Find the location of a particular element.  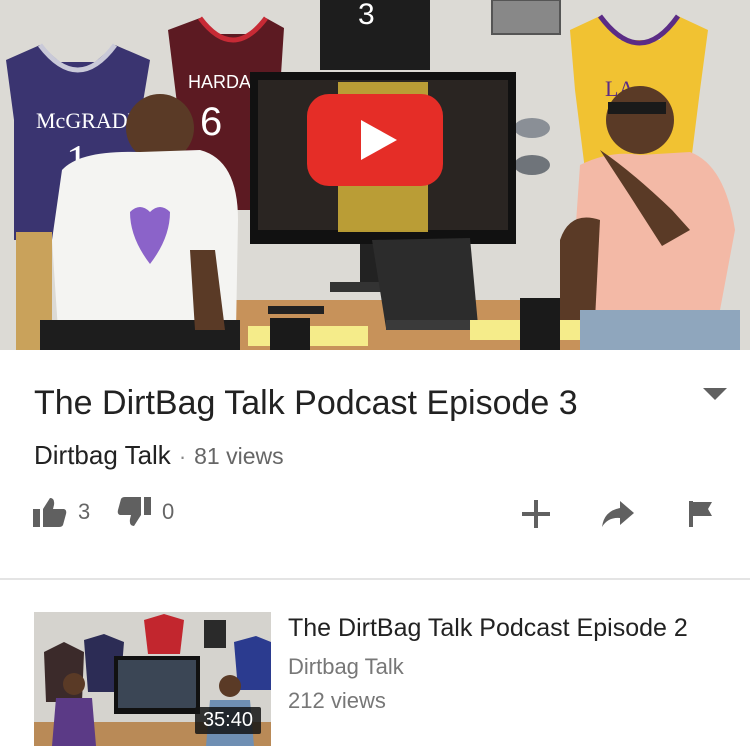

expand-description-button is located at coordinates (715, 393).